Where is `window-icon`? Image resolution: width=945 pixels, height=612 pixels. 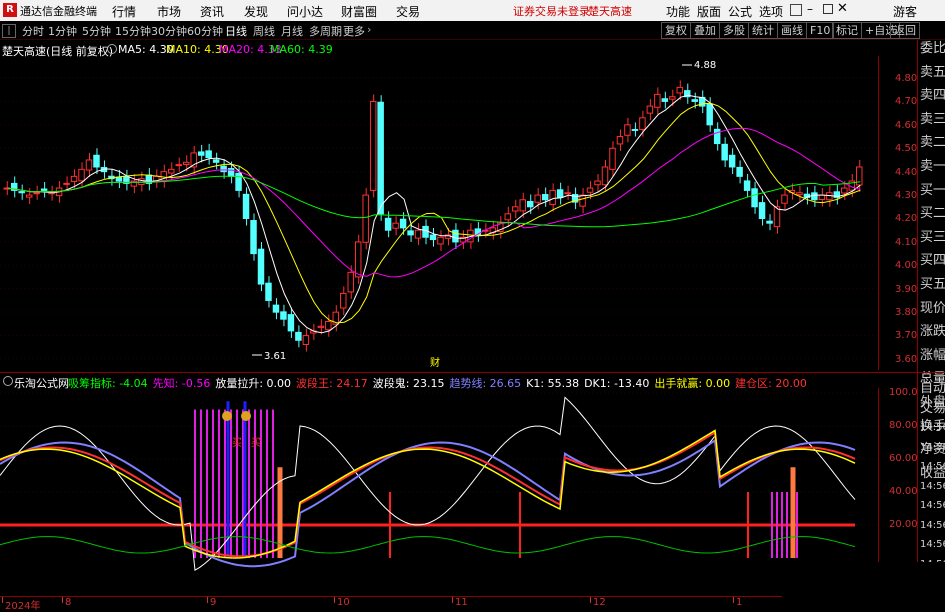
window-icon is located at coordinates (796, 10).